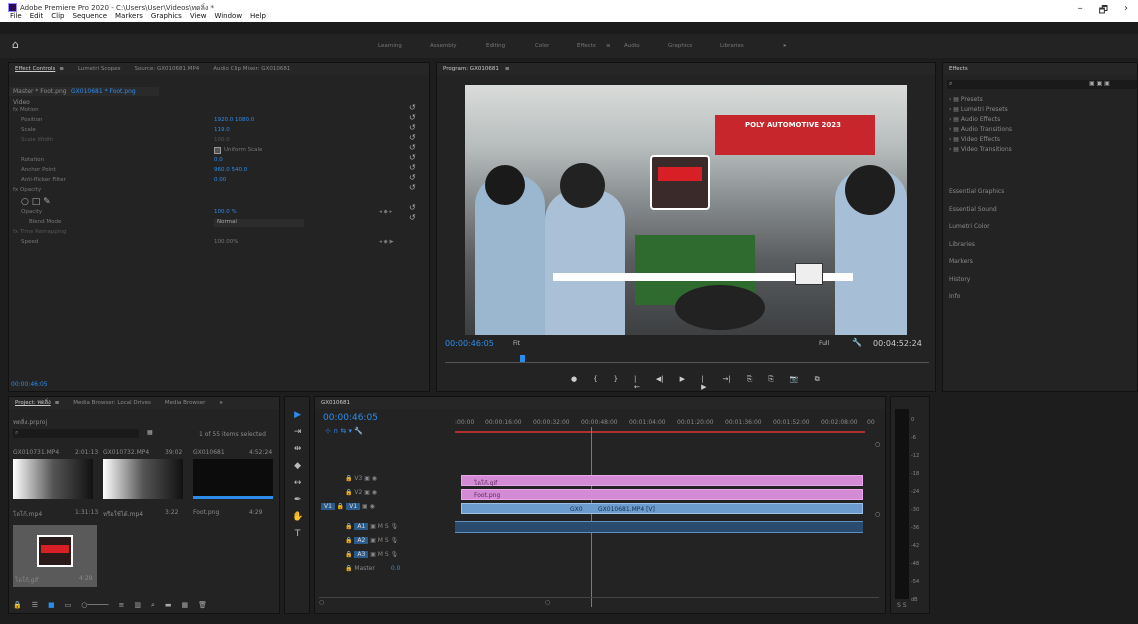 This screenshot has width=1138, height=624. What do you see at coordinates (51, 605) in the screenshot?
I see `icon-view-icon: ■` at bounding box center [51, 605].